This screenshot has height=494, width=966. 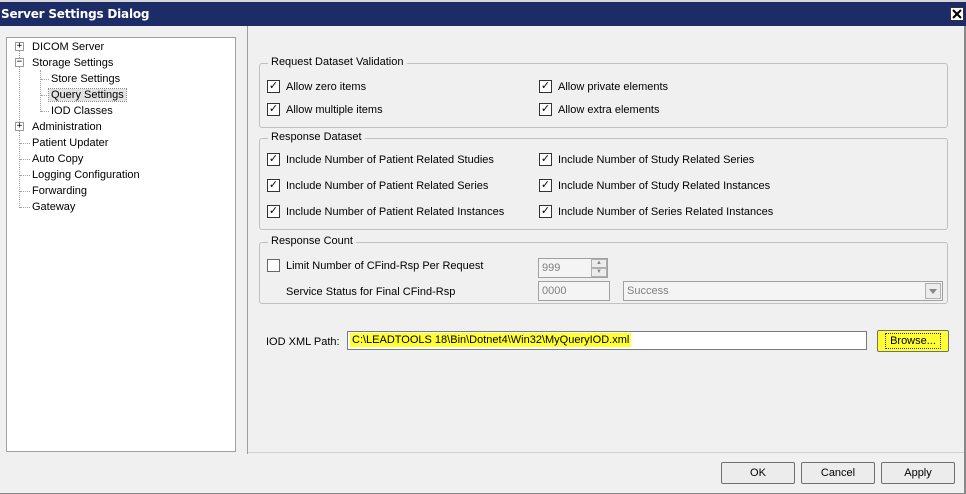 What do you see at coordinates (337, 62) in the screenshot?
I see `group-legend: Request Dataset Validation` at bounding box center [337, 62].